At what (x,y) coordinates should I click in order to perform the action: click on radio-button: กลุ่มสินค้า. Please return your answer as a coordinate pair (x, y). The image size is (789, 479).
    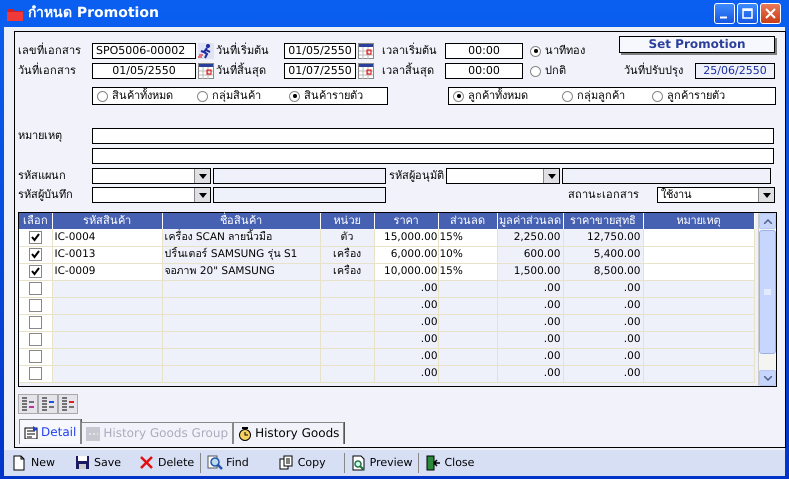
    Looking at the image, I should click on (229, 96).